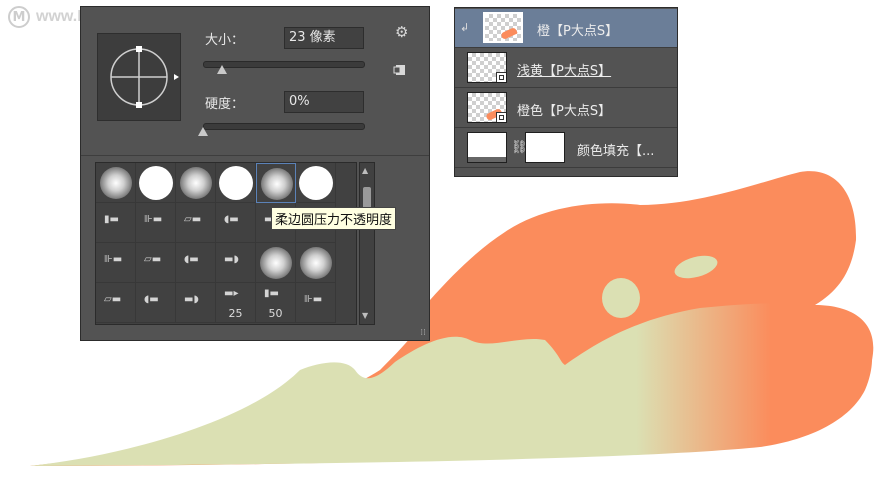  What do you see at coordinates (284, 64) in the screenshot?
I see `size-slider-track` at bounding box center [284, 64].